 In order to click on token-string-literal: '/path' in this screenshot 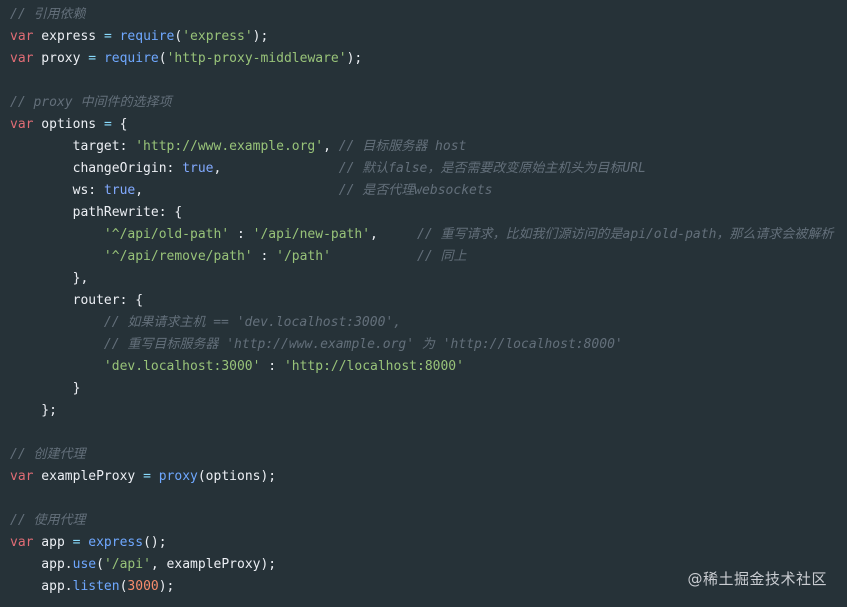, I will do `click(303, 256)`.